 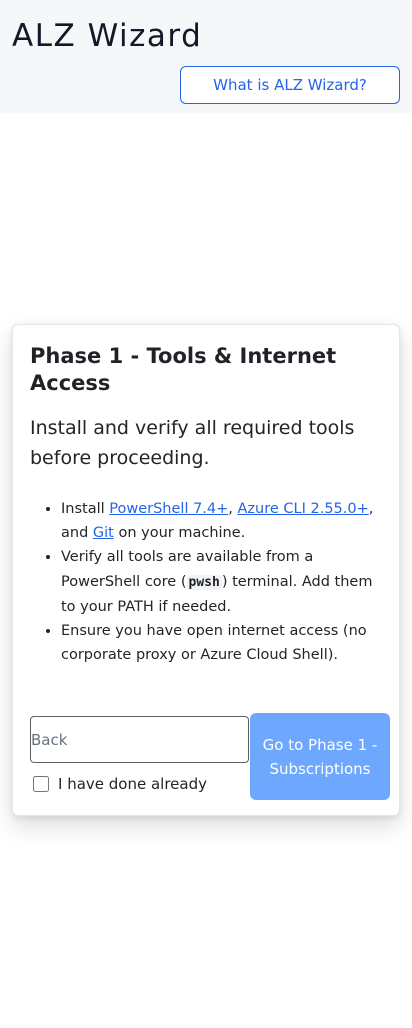 I want to click on back-input, so click(x=139, y=739).